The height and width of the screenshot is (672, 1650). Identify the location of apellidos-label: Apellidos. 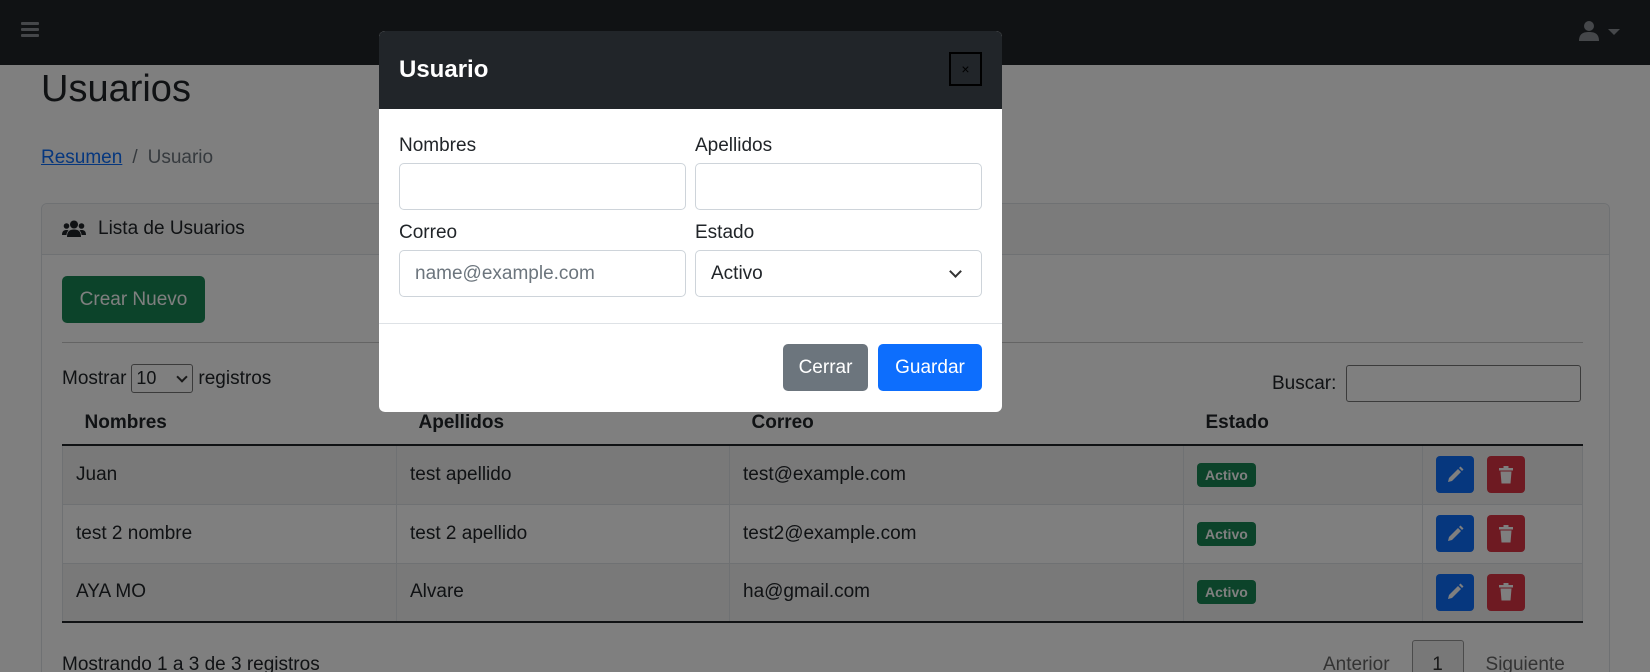
(734, 145).